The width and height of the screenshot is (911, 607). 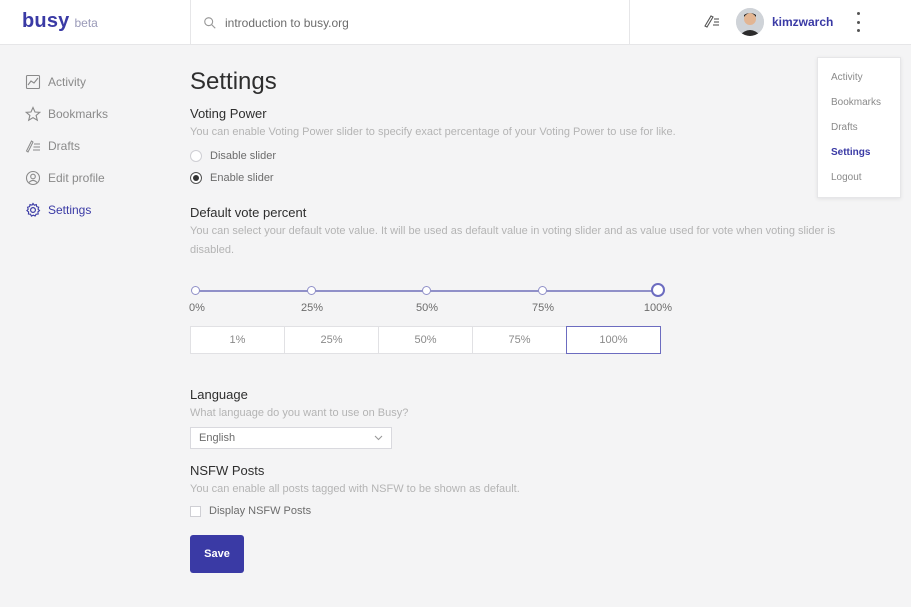 What do you see at coordinates (859, 177) in the screenshot?
I see `menu-item-logout: Logout` at bounding box center [859, 177].